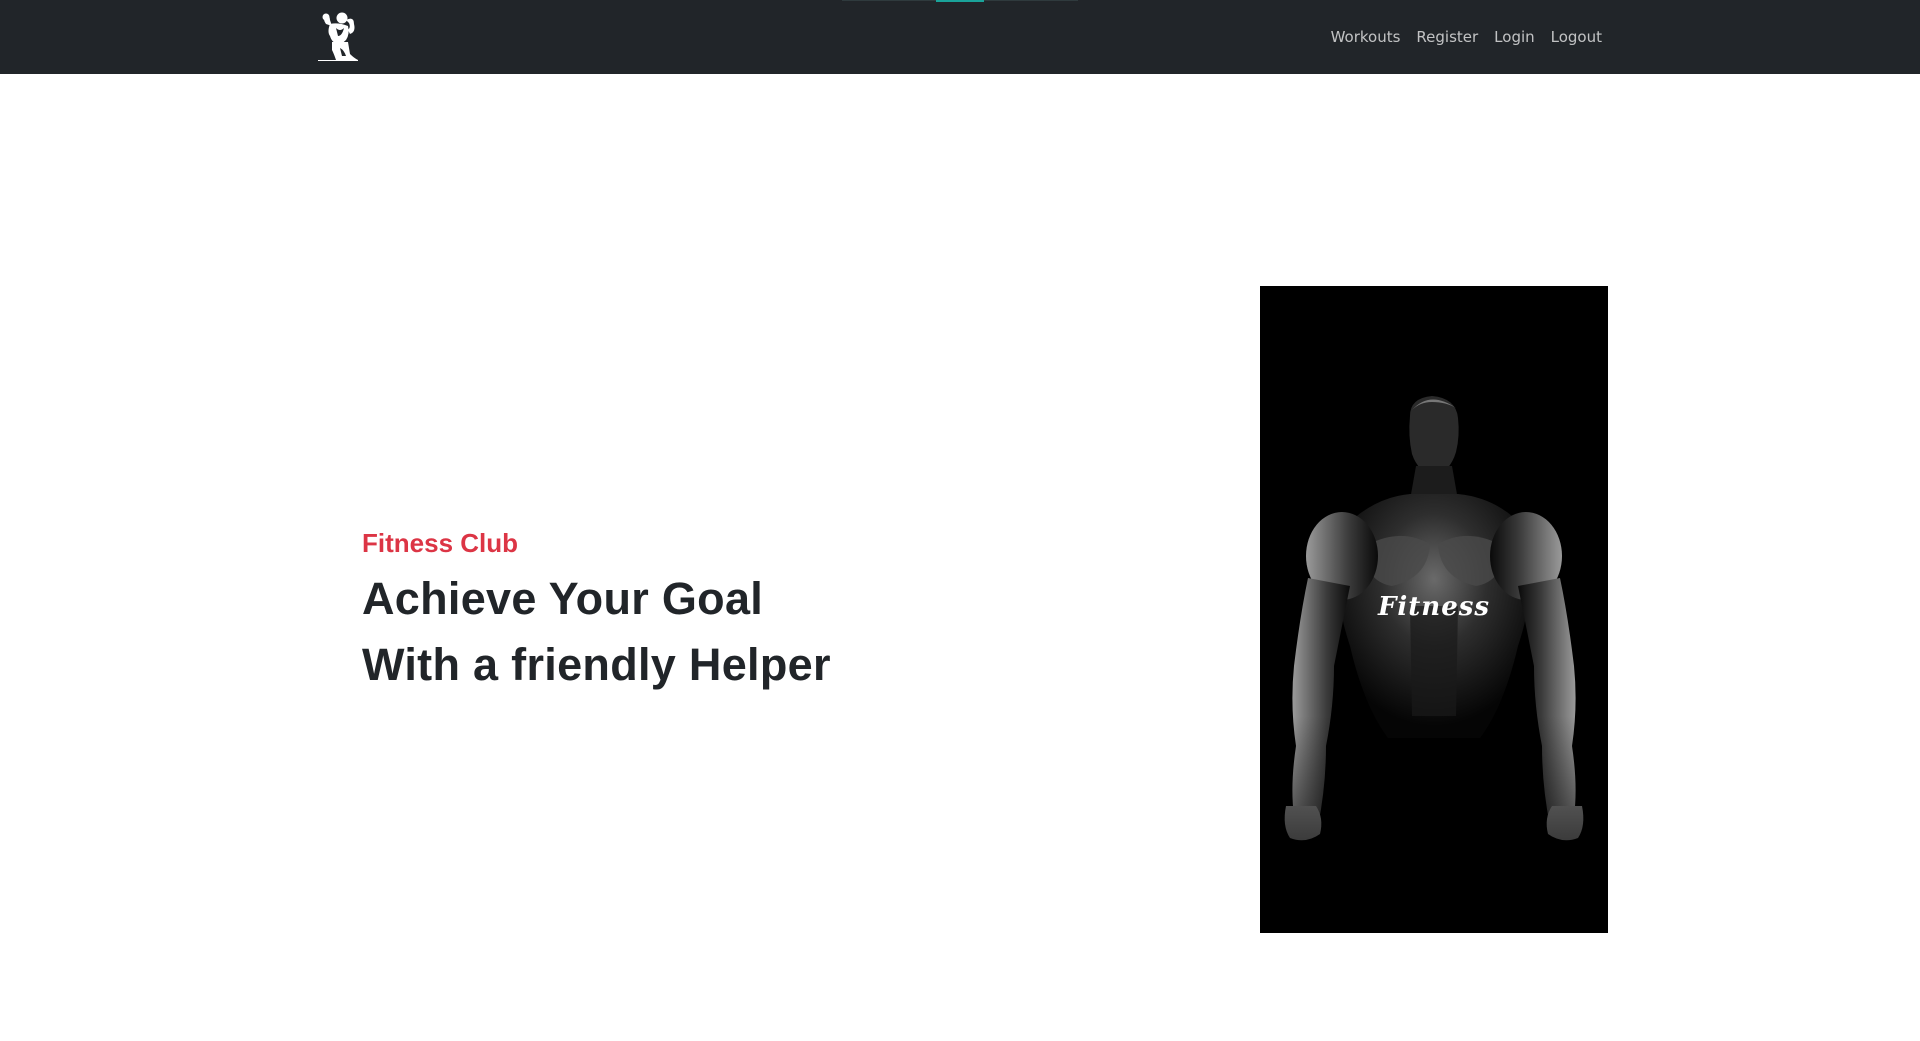 The width and height of the screenshot is (1920, 1041). Describe the element at coordinates (440, 543) in the screenshot. I see `hero-subtitle: Fitness Club` at that location.